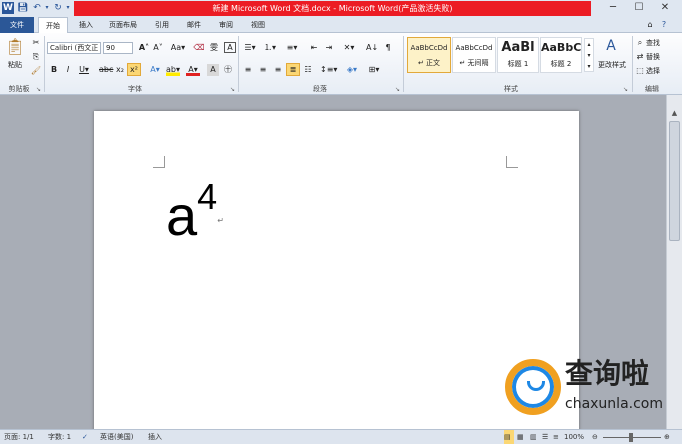 This screenshot has height=444, width=682. I want to click on sort-icon: A↓, so click(372, 48).